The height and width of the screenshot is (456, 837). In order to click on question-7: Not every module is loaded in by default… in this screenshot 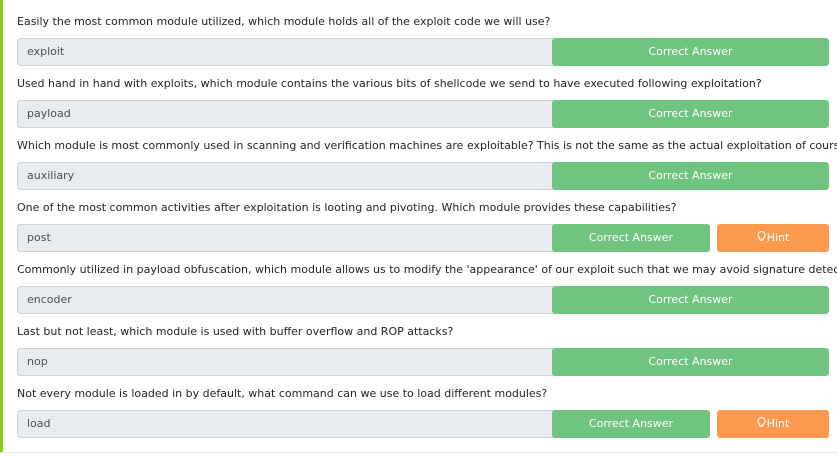, I will do `click(423, 414)`.